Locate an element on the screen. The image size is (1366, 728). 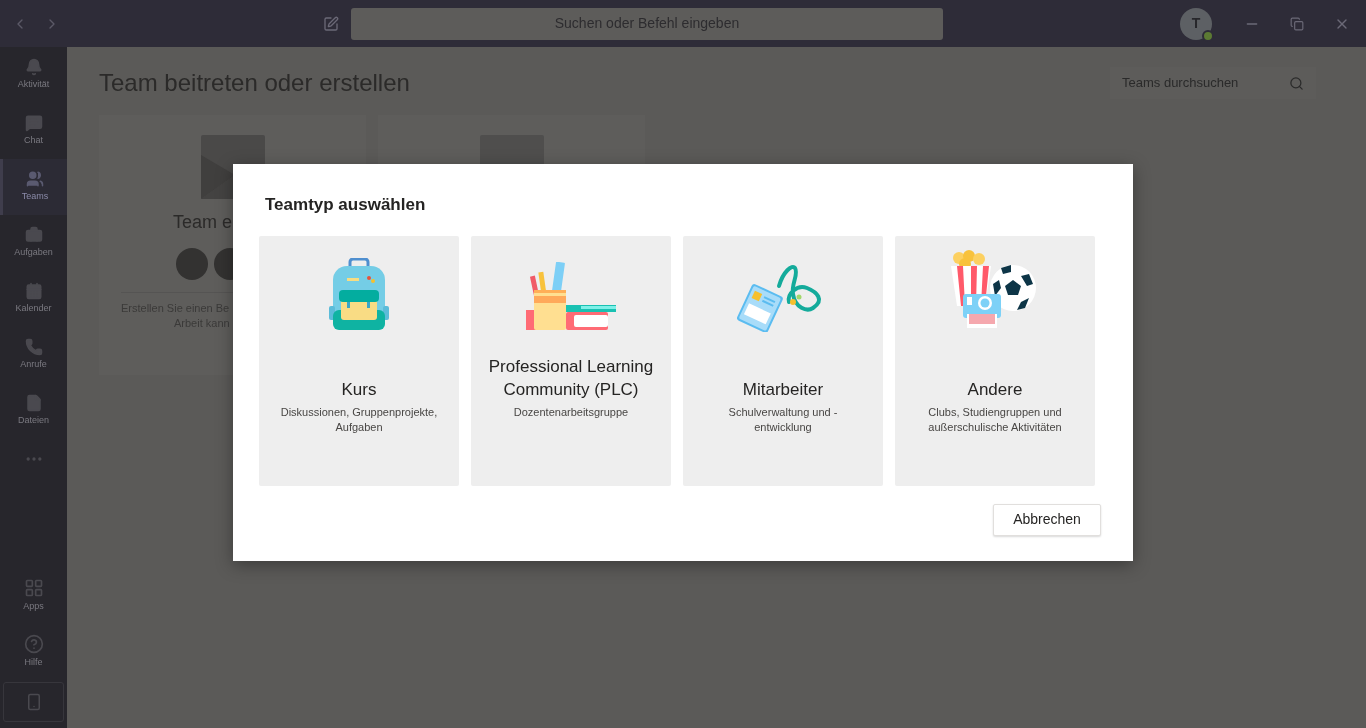
team-type-card: Andere Clubs, Studiengruppen und außerschulische Aktivitäten is located at coordinates (995, 360).